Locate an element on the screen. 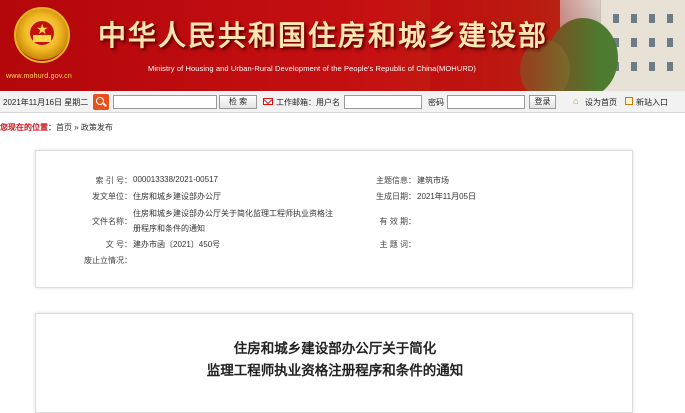  filename-value-line2: 册程序和条件的通知 is located at coordinates (169, 228).